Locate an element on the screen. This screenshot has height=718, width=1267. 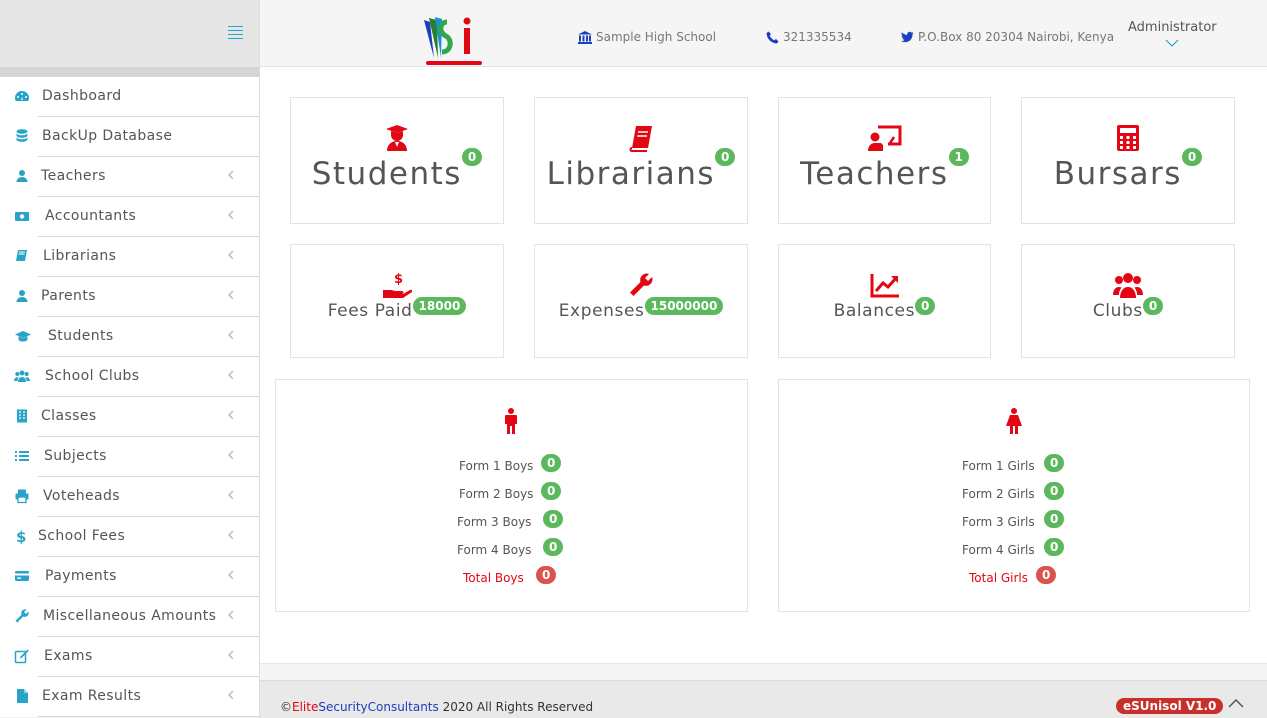
boys-row-form3: Form 3 Boys is located at coordinates (494, 522).